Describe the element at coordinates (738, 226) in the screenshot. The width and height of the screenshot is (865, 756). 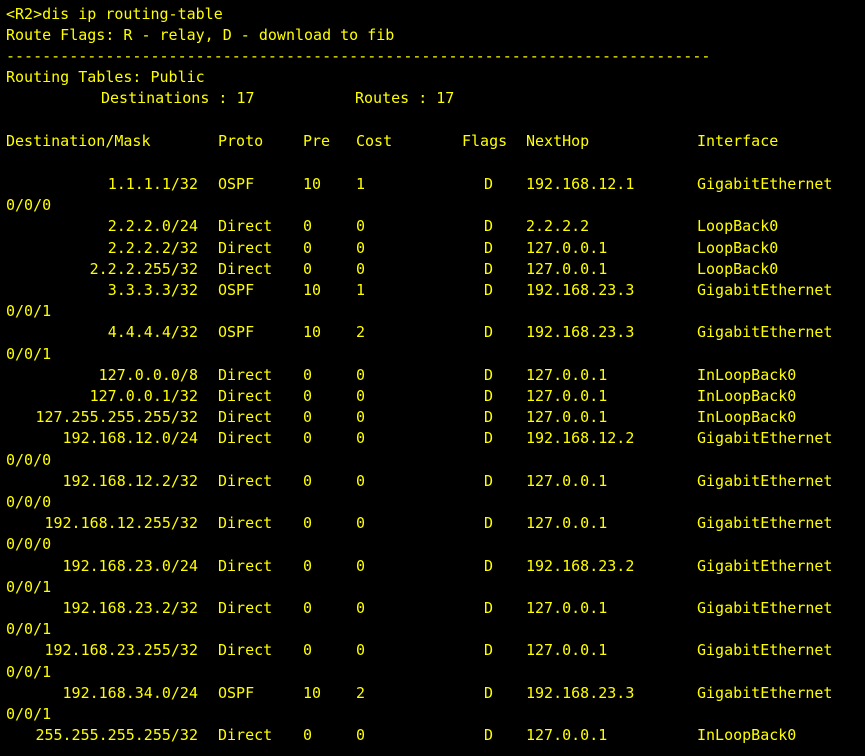
I see `cell-interface: LoopBack0` at that location.